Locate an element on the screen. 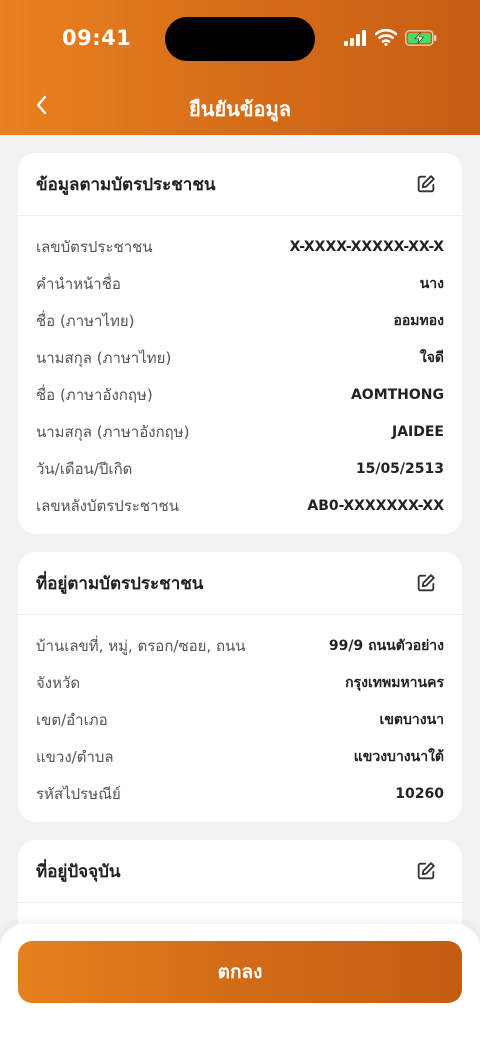  confirm-button: ตกลง is located at coordinates (240, 972).